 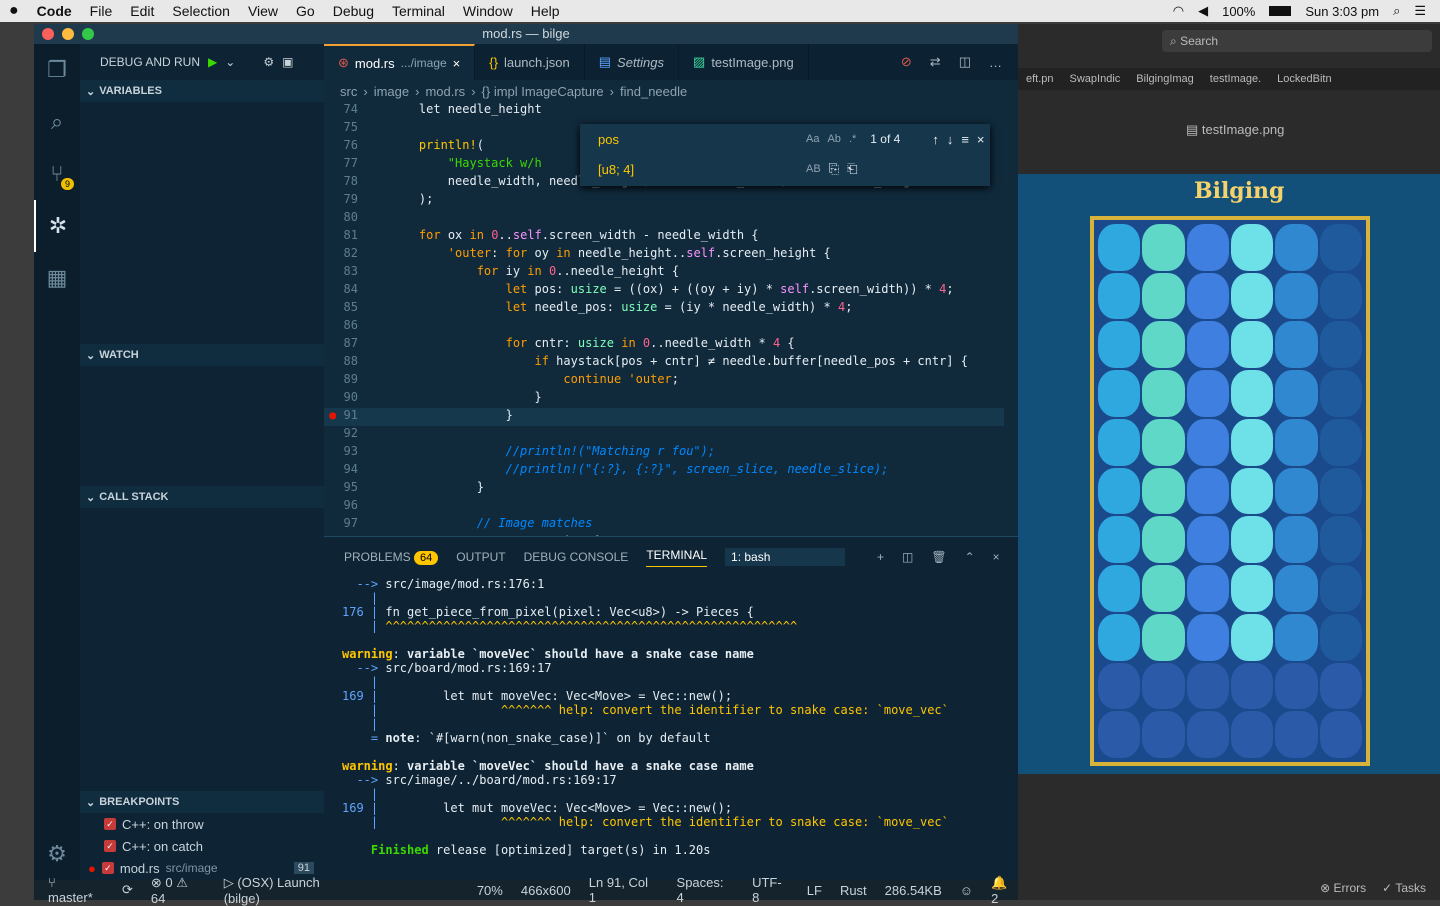 I want to click on clock: Sun 3:03 pm, so click(x=1342, y=11).